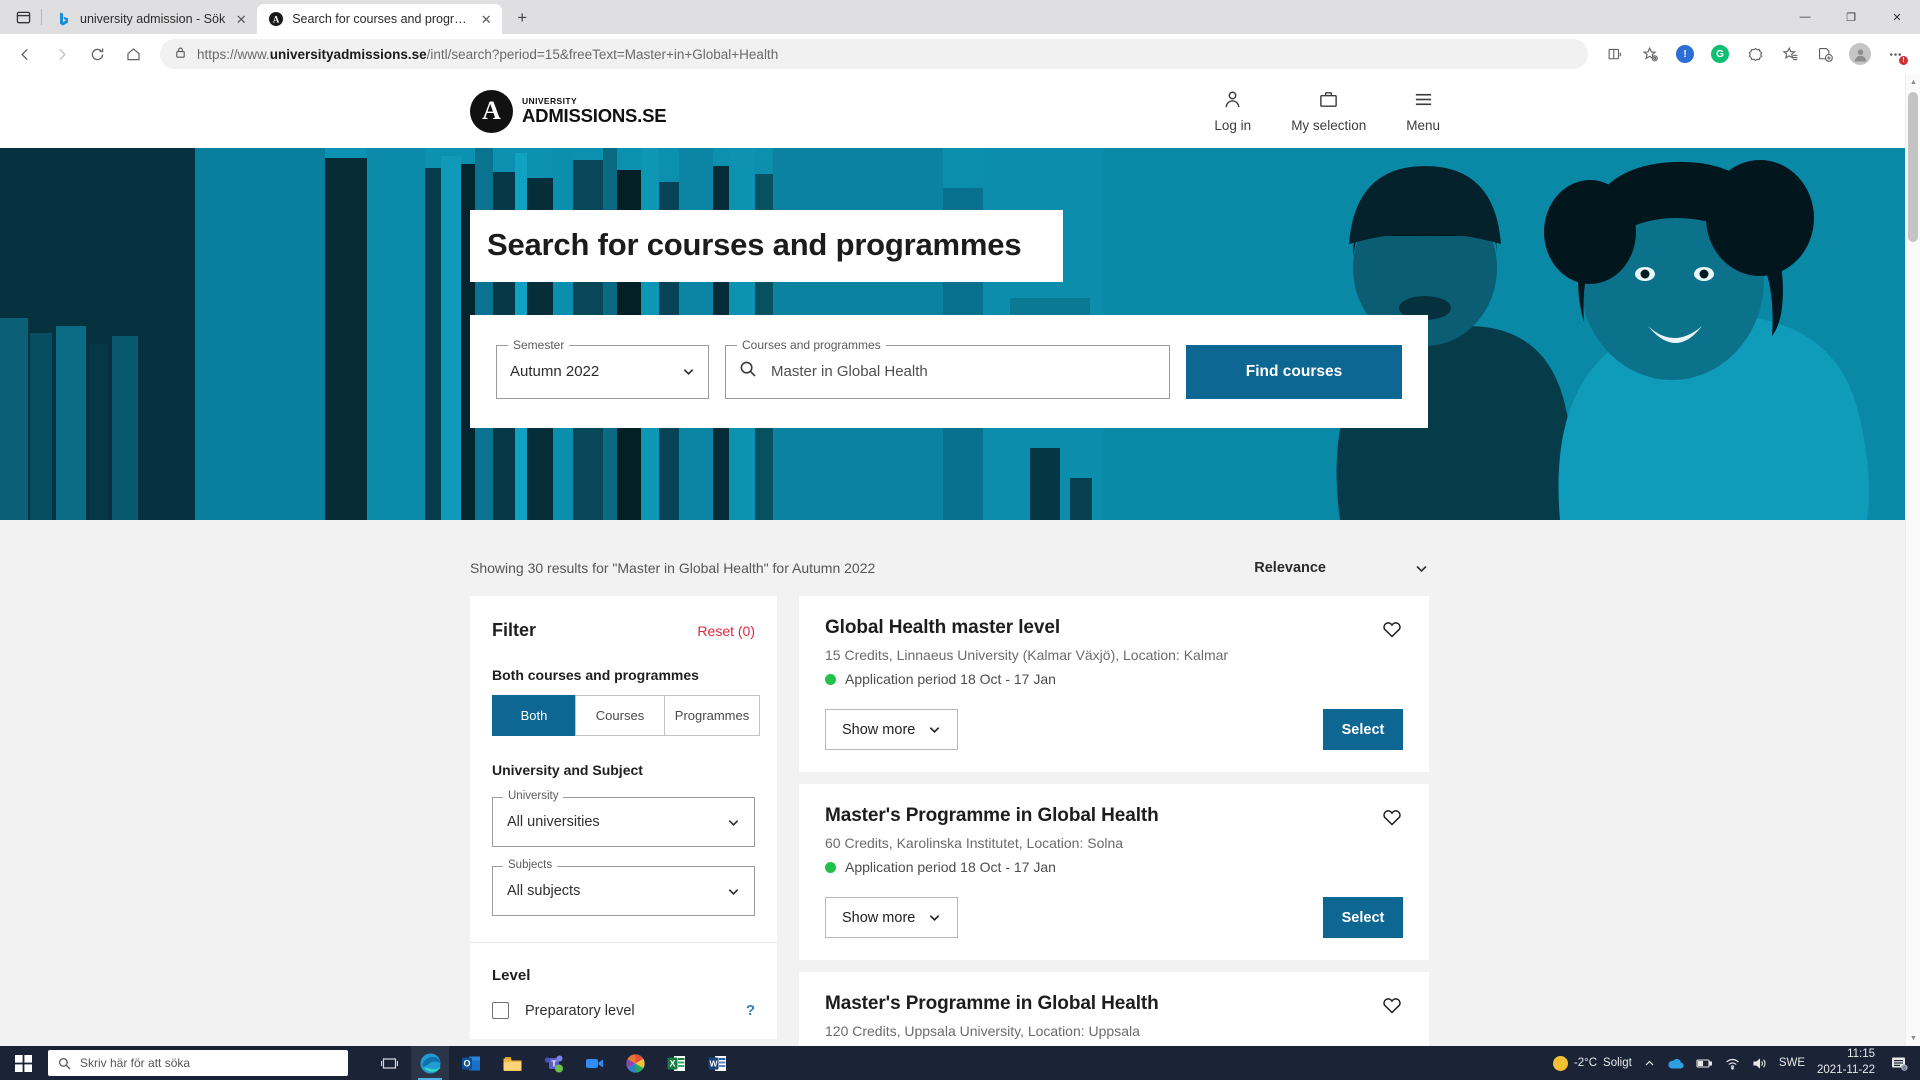 The height and width of the screenshot is (1080, 1920). I want to click on segment-courses: Courses, so click(620, 715).